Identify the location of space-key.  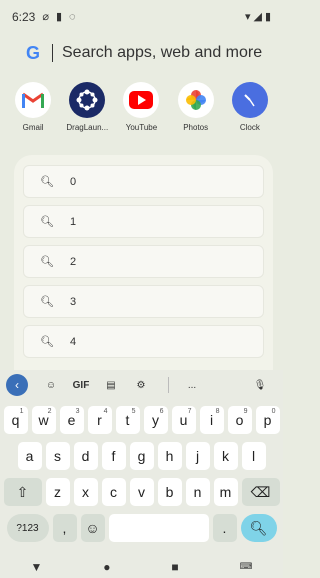
(158, 528).